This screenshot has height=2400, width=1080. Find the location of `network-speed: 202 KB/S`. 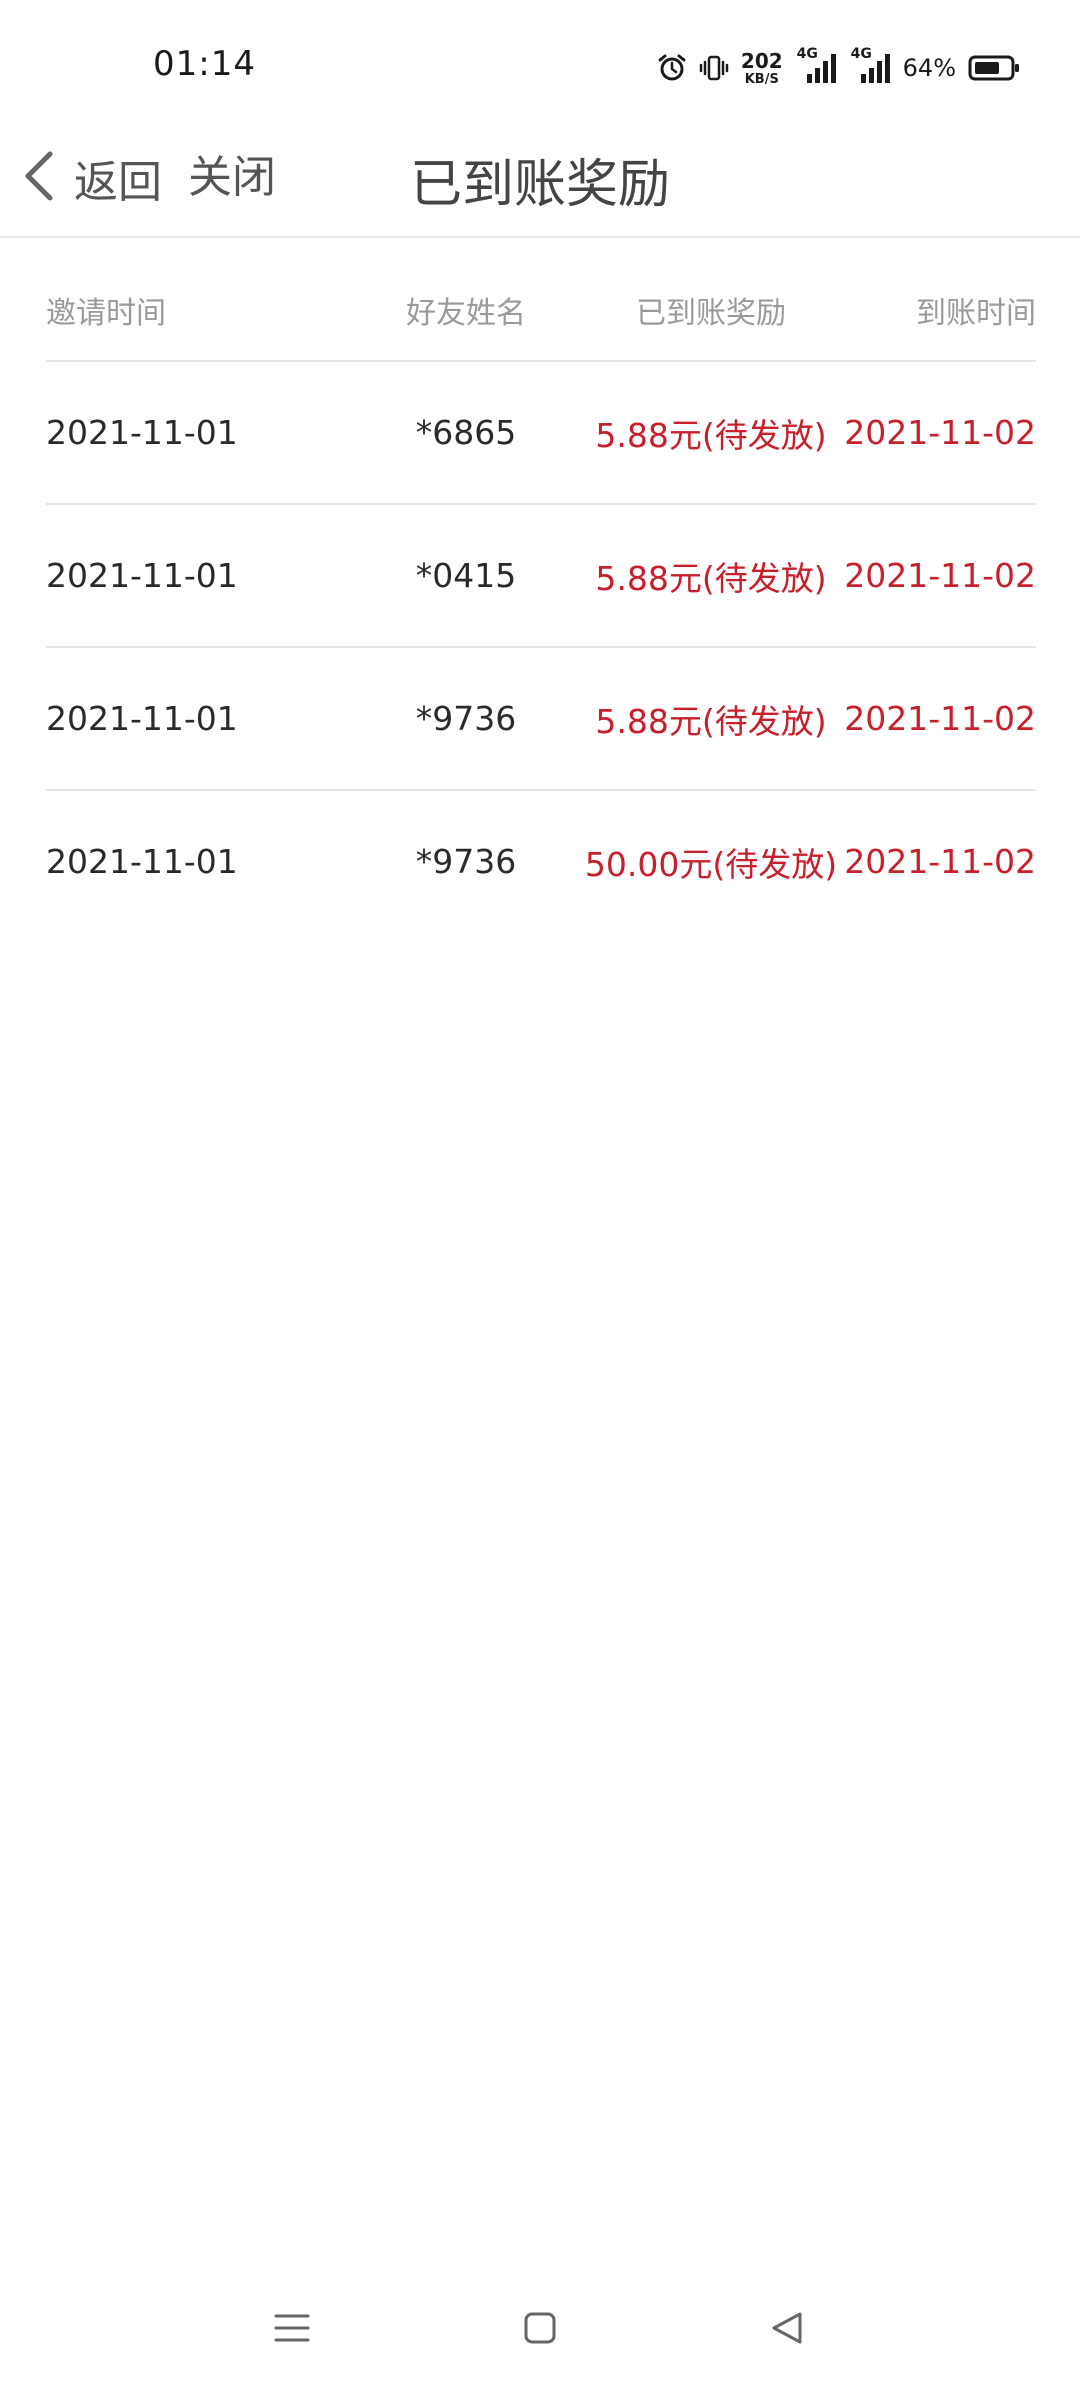

network-speed: 202 KB/S is located at coordinates (762, 68).